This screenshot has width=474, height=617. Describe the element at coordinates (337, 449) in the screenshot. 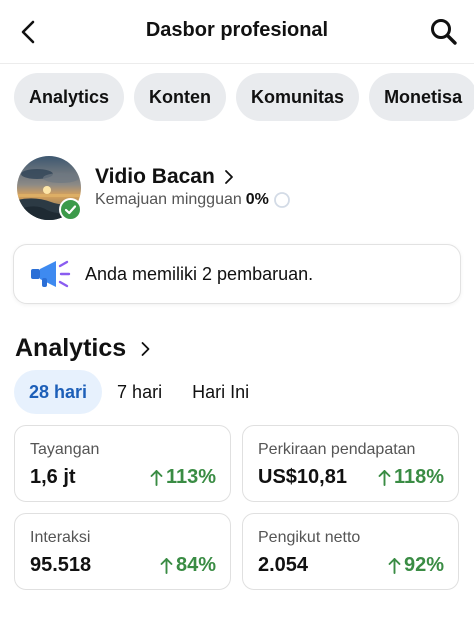

I see `metric-label: Perkiraan pendapatan` at that location.